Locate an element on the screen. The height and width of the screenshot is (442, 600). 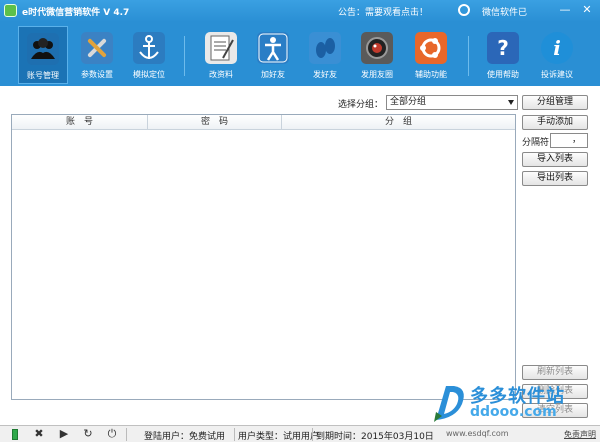
user-type-text: 用户类型：试用用户 is located at coordinates (279, 437).